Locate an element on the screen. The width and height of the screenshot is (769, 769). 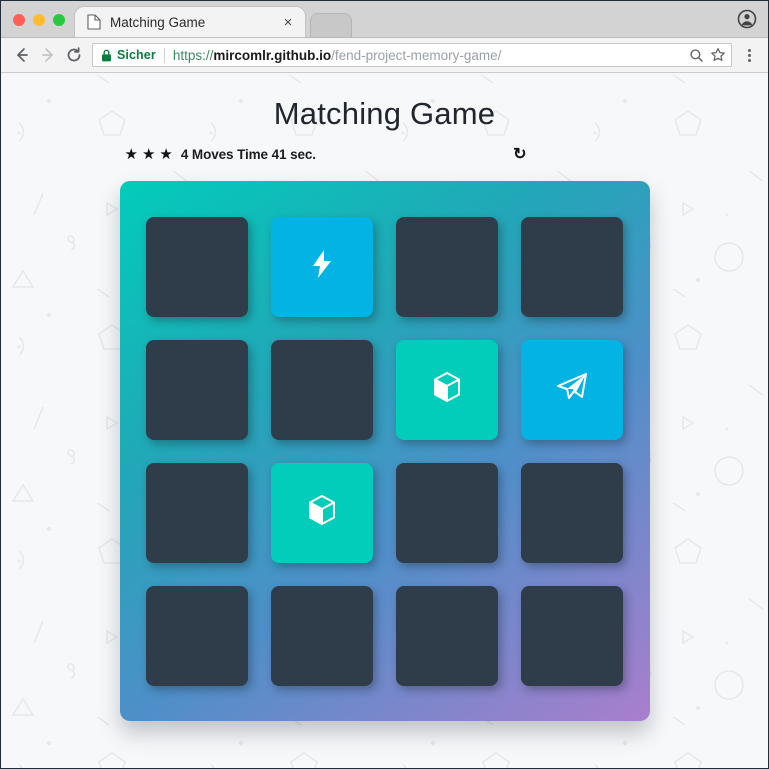
omnibox-divider is located at coordinates (164, 55).